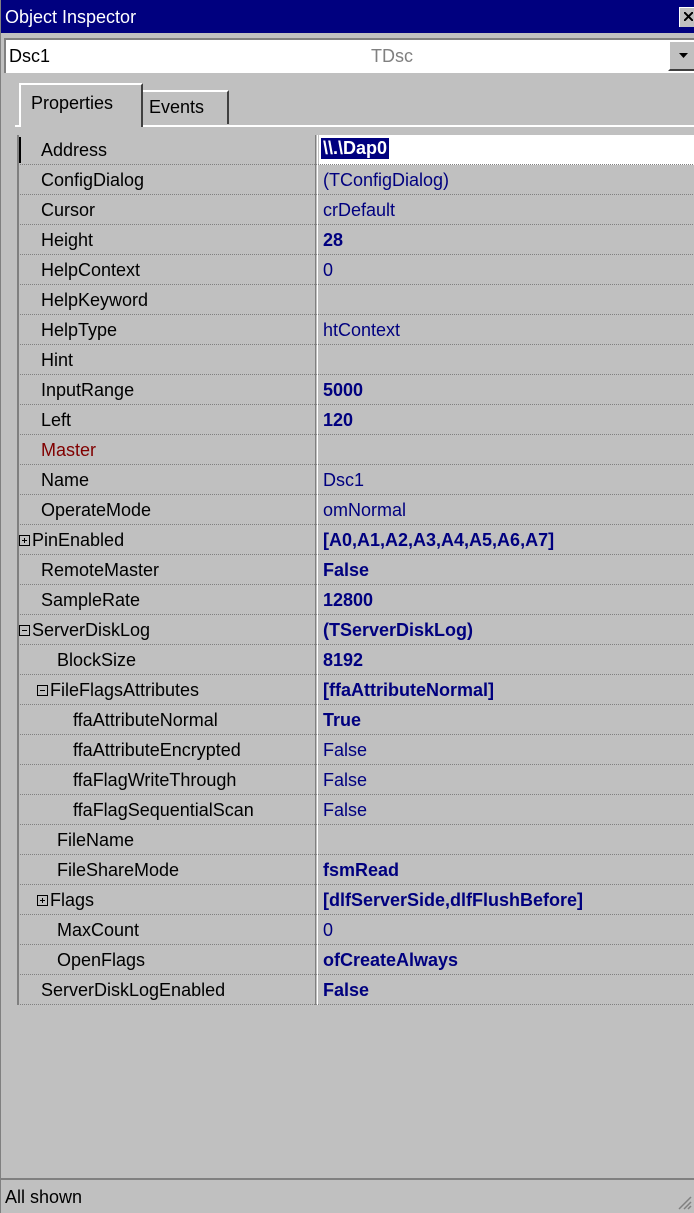  Describe the element at coordinates (167, 420) in the screenshot. I see `property-name-cell: Left` at that location.